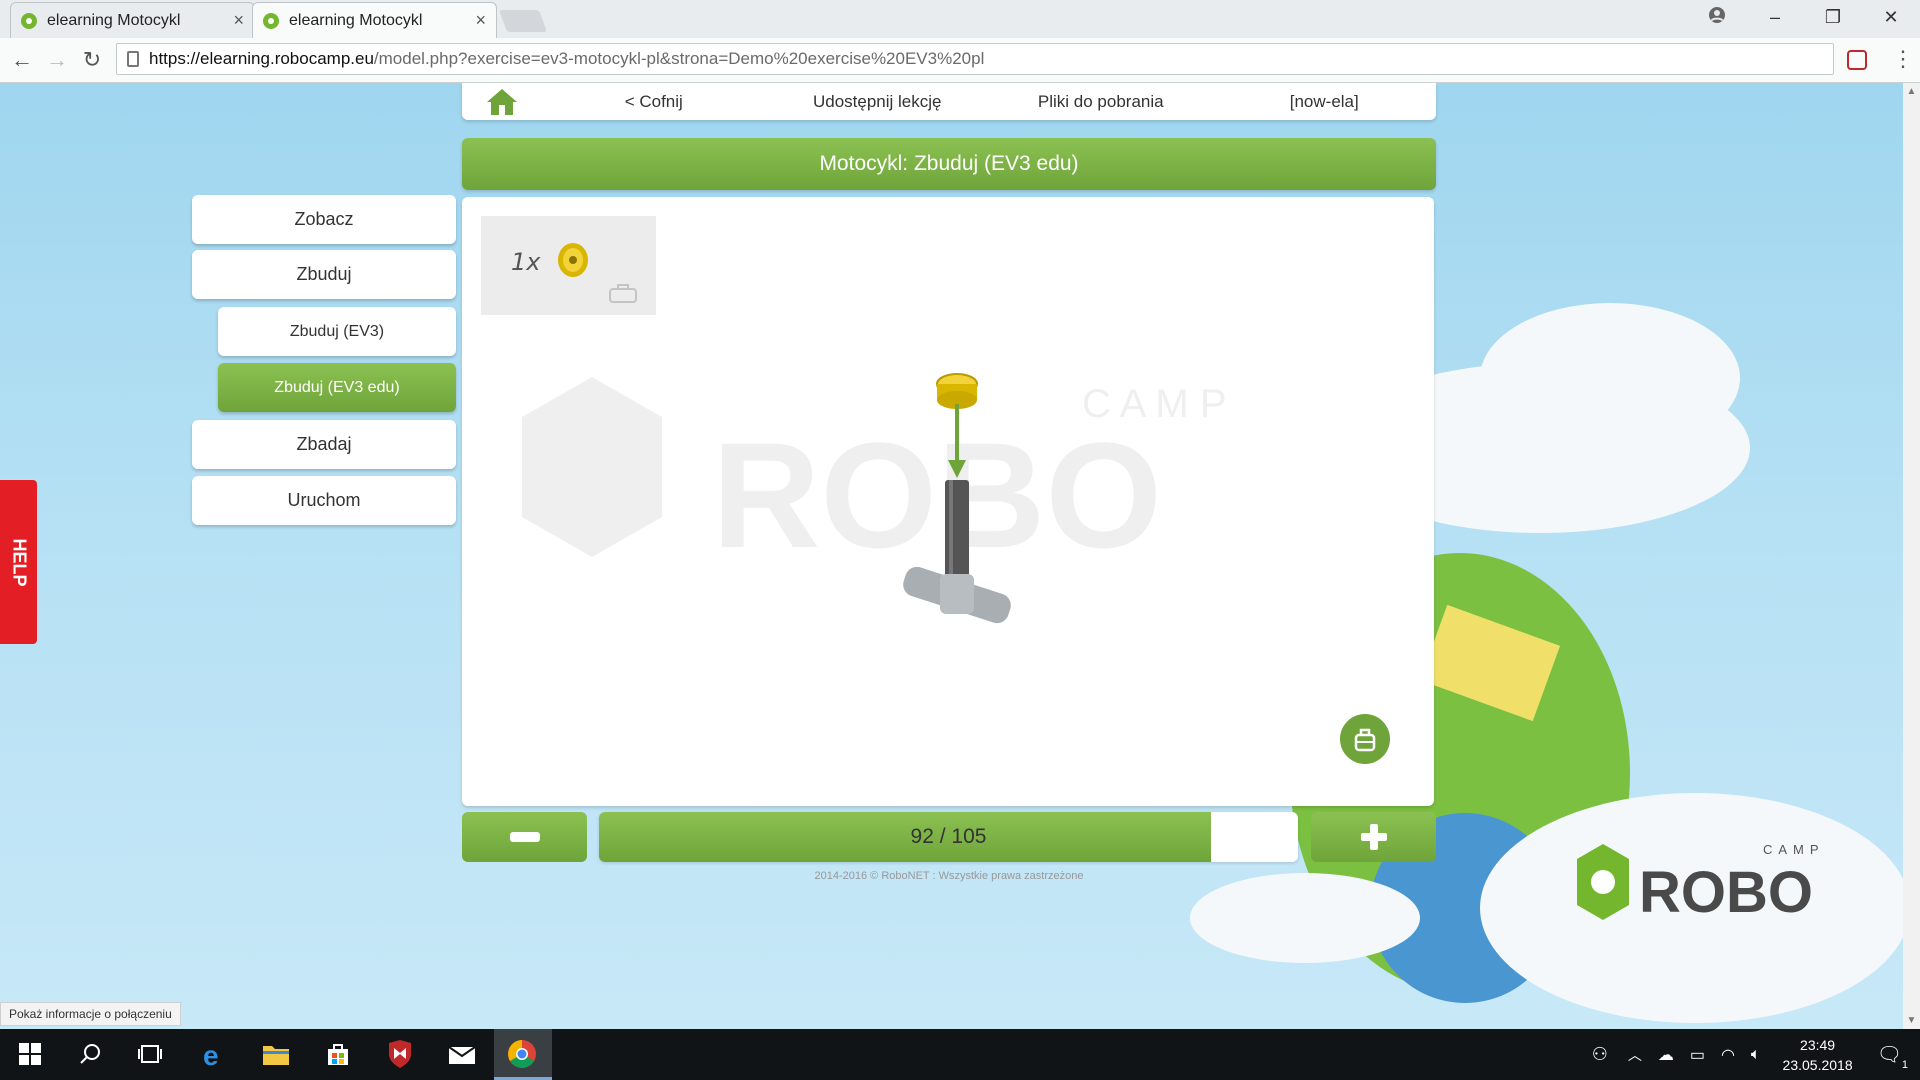 This screenshot has width=1920, height=1080. What do you see at coordinates (92, 60) in the screenshot?
I see `reload-icon: ↻` at bounding box center [92, 60].